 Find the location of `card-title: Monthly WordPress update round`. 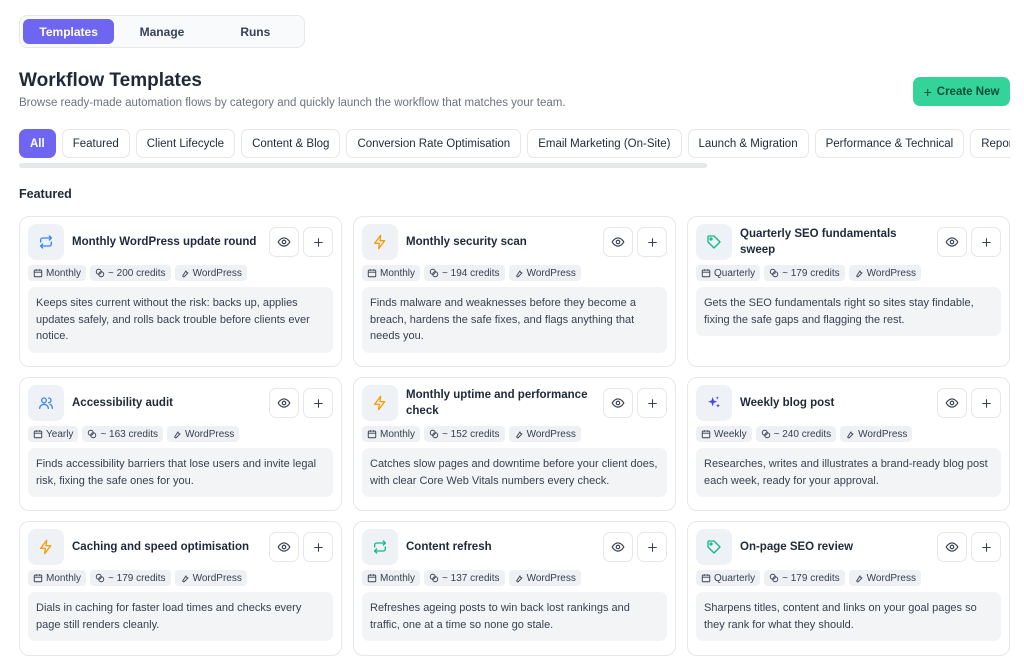

card-title: Monthly WordPress update round is located at coordinates (164, 241).